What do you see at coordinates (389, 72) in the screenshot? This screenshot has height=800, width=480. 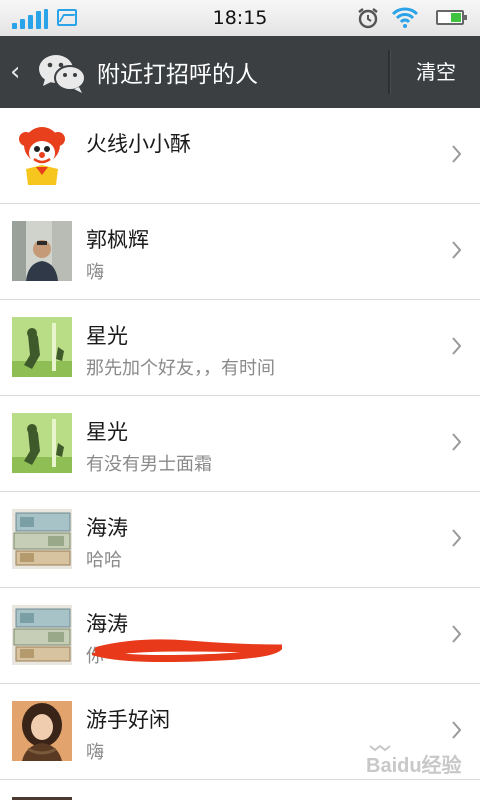 I see `header-divider` at bounding box center [389, 72].